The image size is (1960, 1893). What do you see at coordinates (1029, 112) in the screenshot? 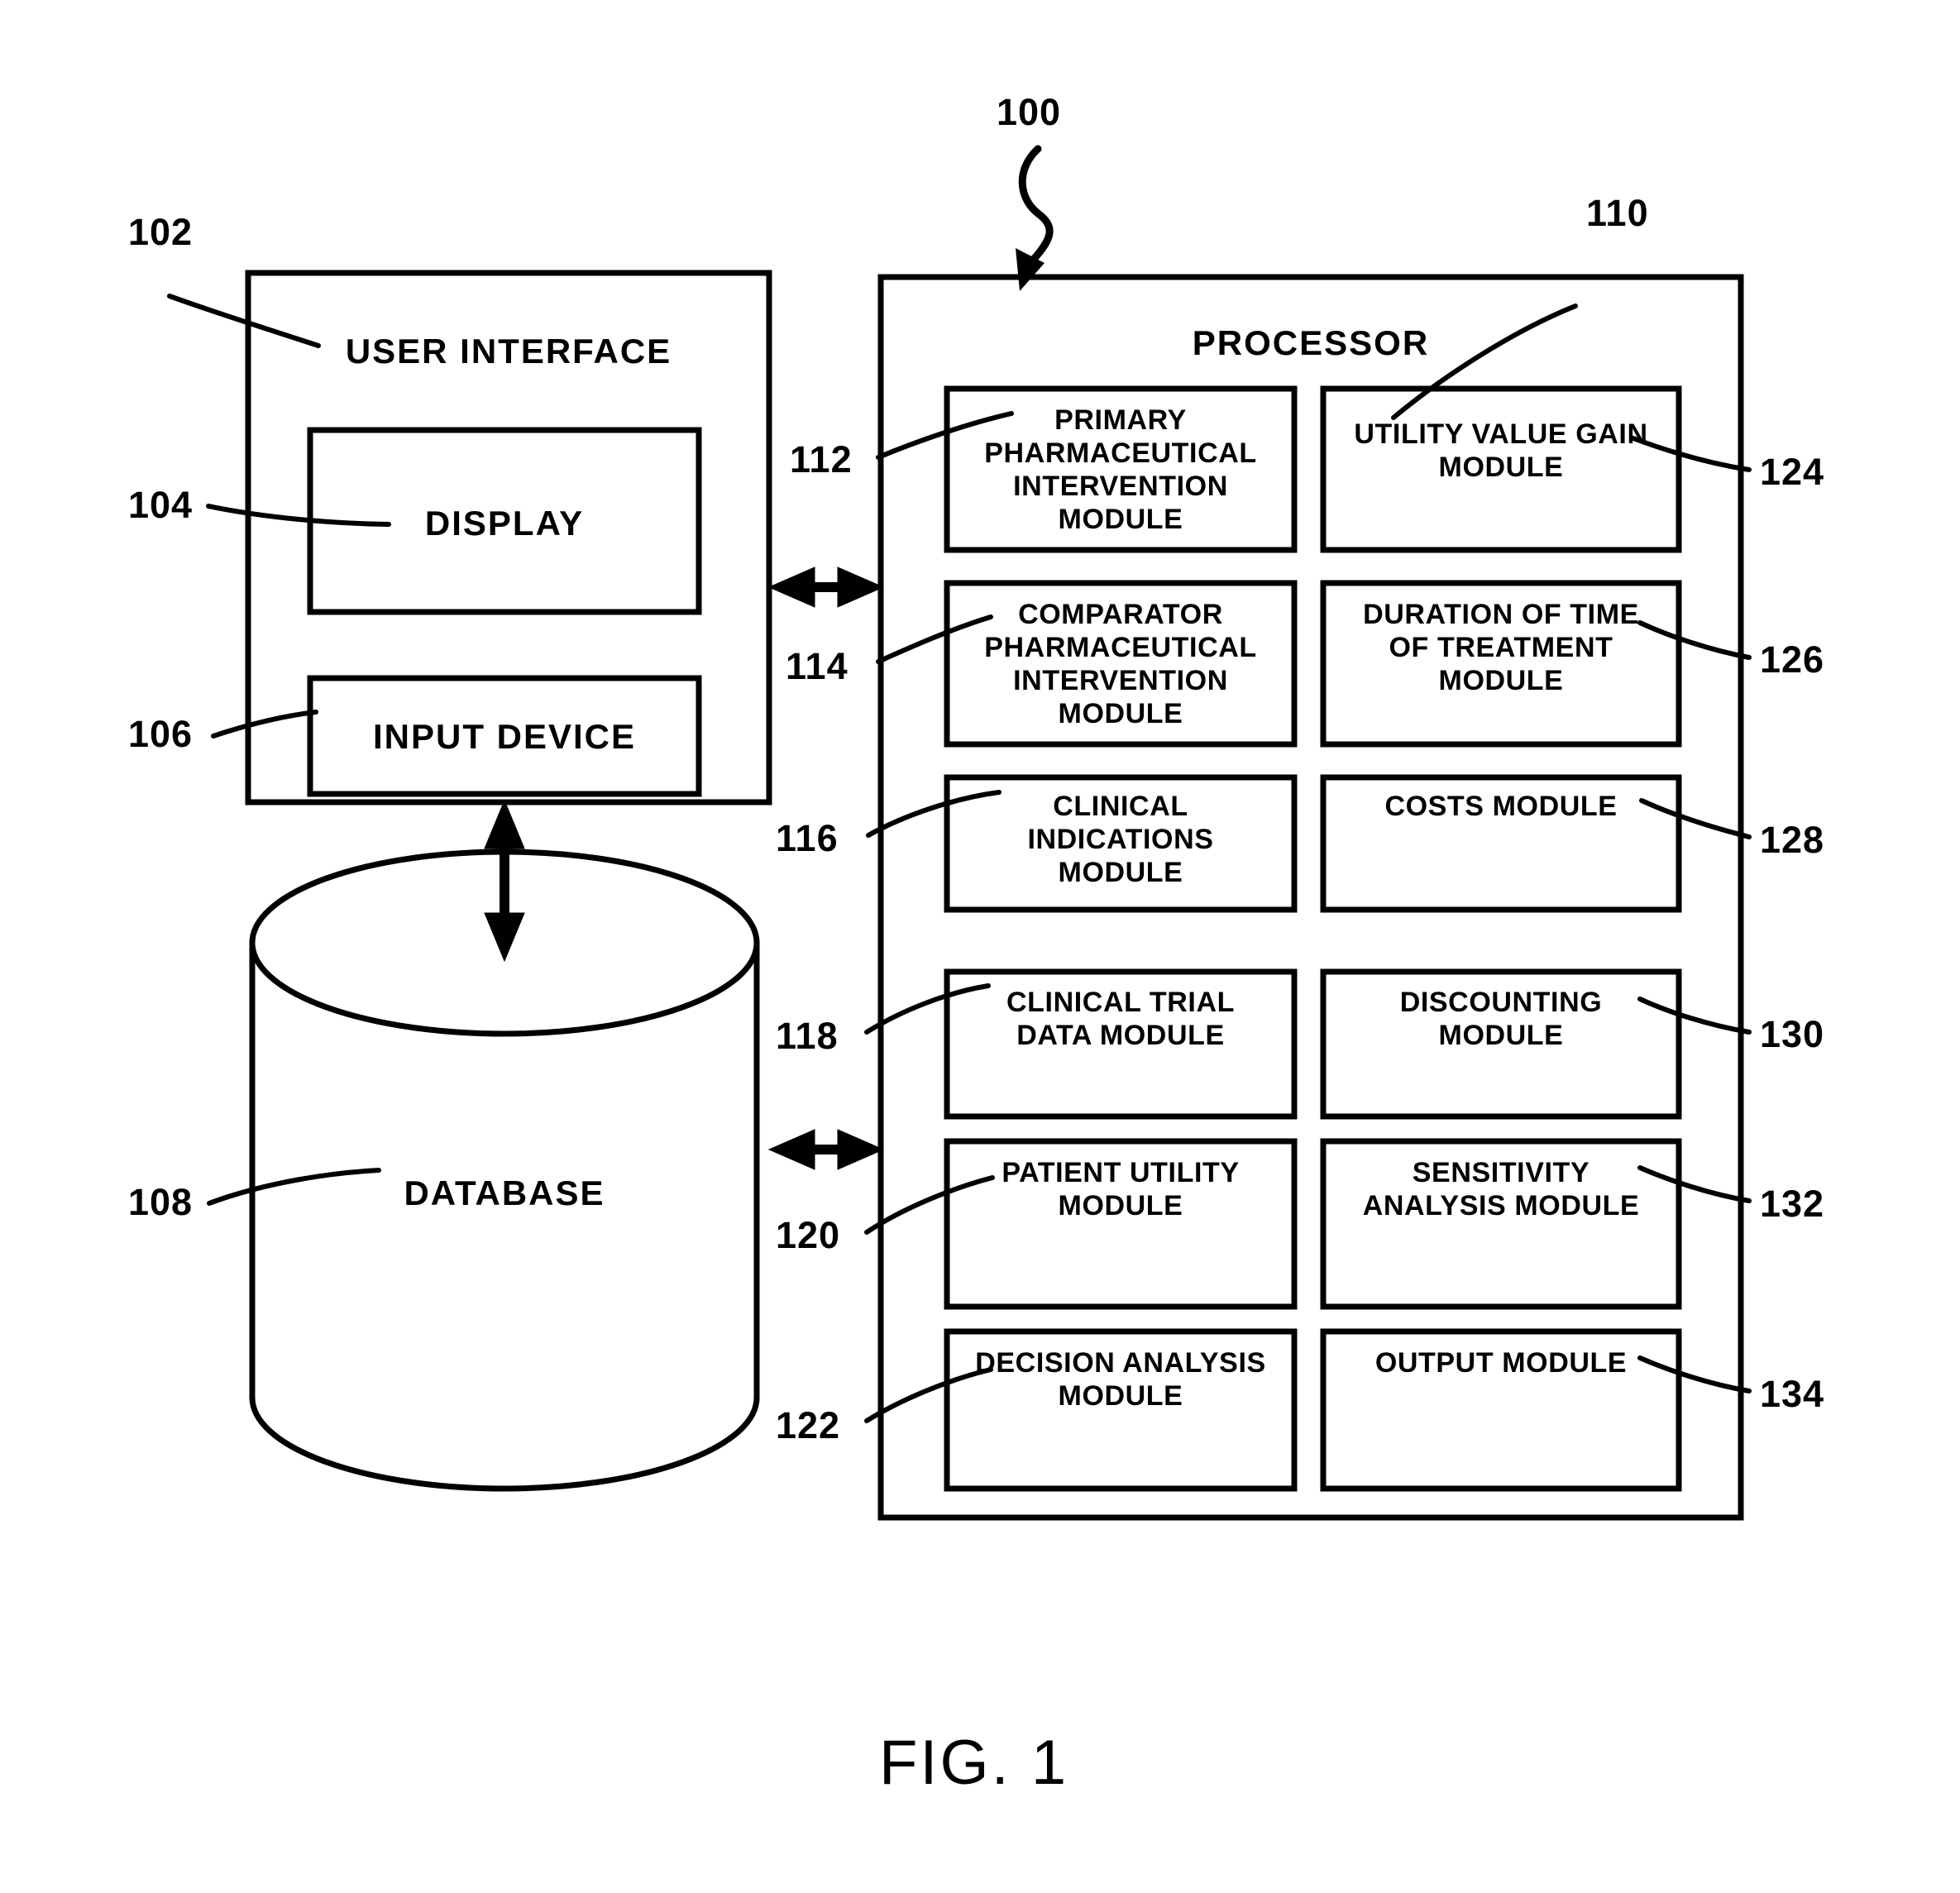
I see `ref-number-100: 100` at bounding box center [1029, 112].